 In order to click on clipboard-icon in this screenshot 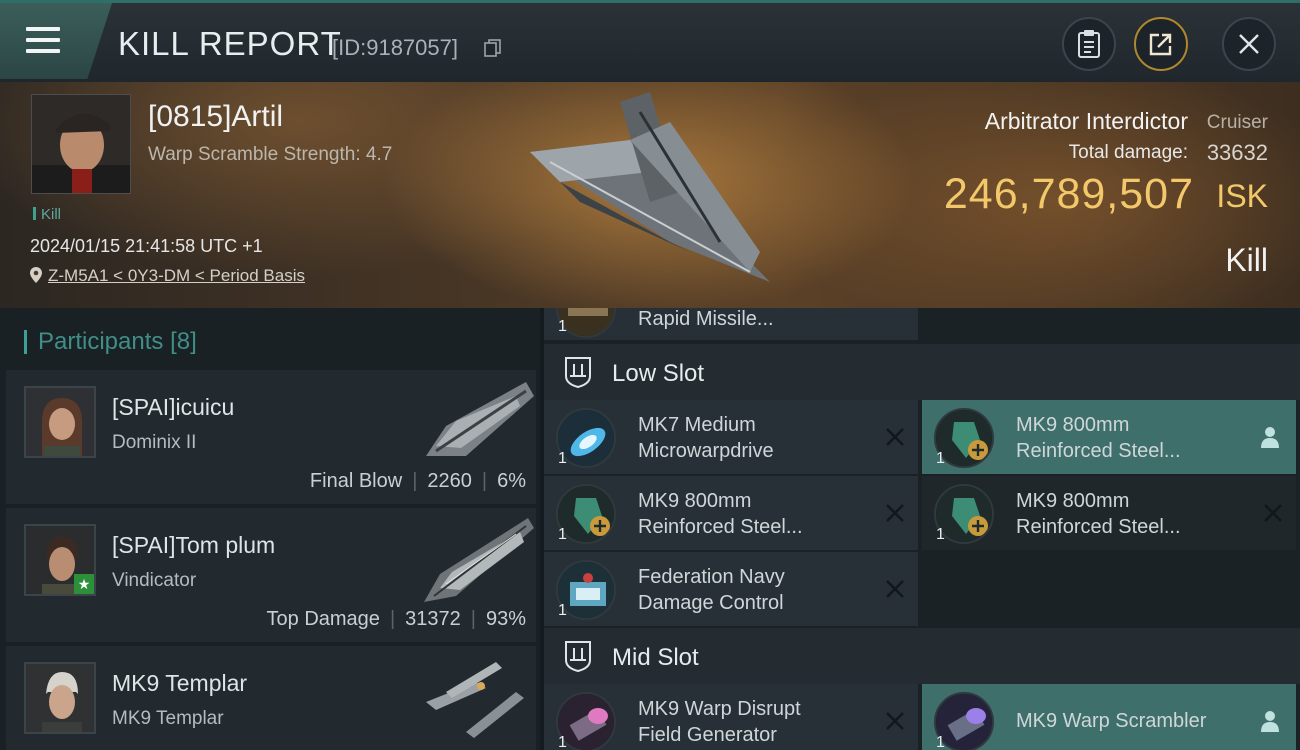, I will do `click(1089, 44)`.